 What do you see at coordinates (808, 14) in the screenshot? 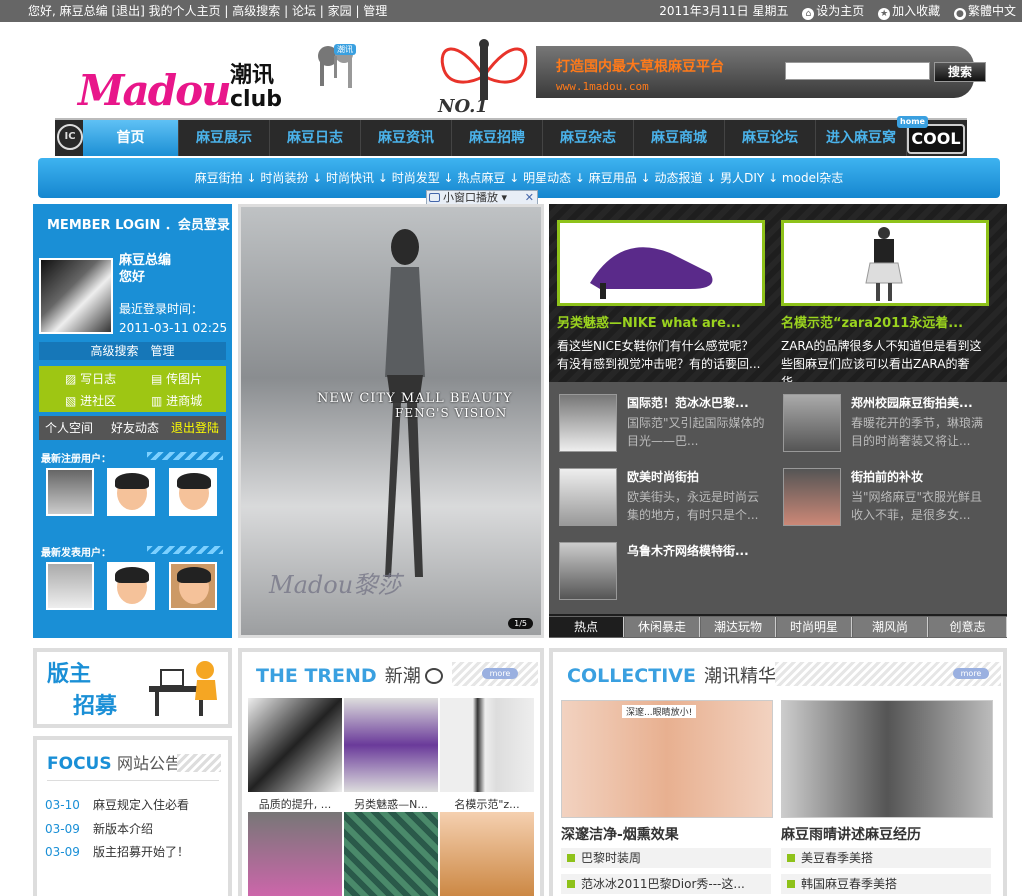
I see `home-icon: ⌂` at bounding box center [808, 14].